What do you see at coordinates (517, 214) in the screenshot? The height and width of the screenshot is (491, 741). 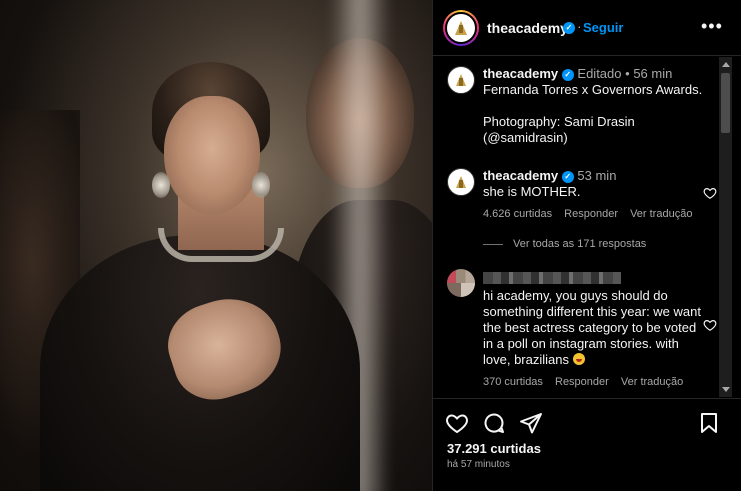 I see `comment-likes: 4.626 curtidas` at bounding box center [517, 214].